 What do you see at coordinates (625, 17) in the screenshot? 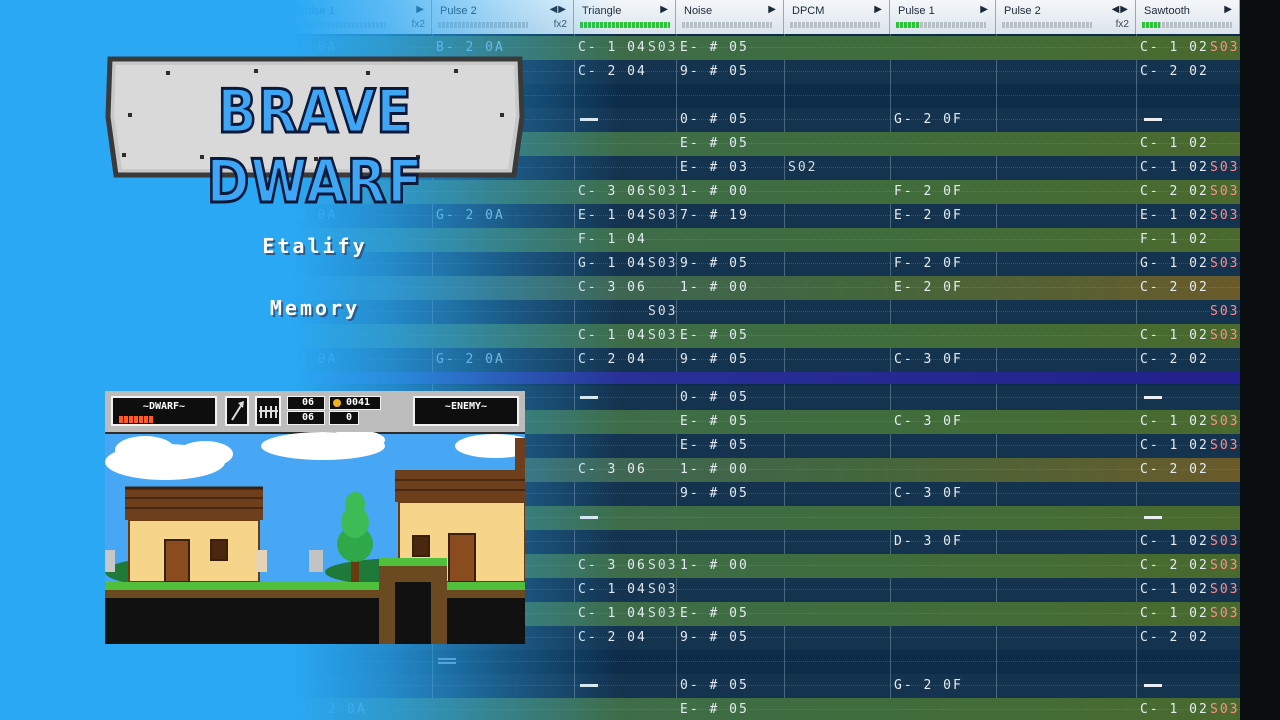
I see `channel-header-2: Triangle ▶` at bounding box center [625, 17].